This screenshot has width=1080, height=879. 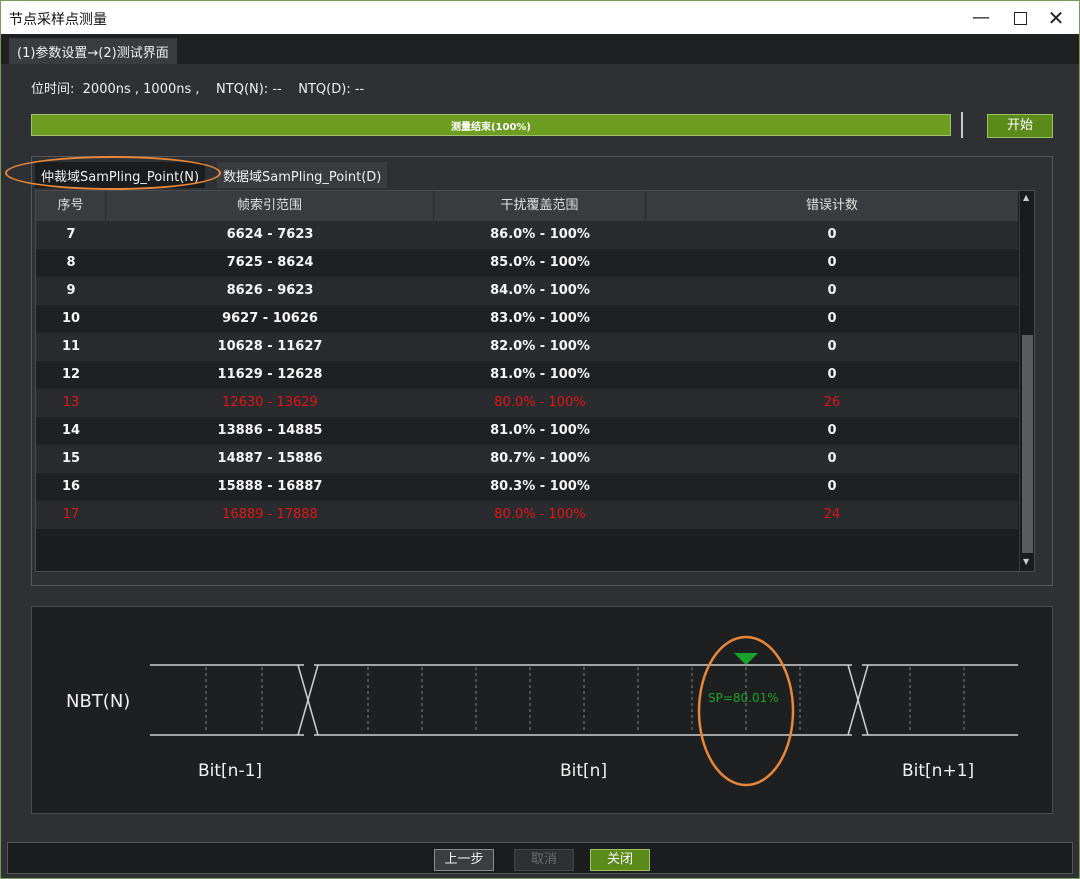 I want to click on ntq-n-value: --, so click(x=277, y=89).